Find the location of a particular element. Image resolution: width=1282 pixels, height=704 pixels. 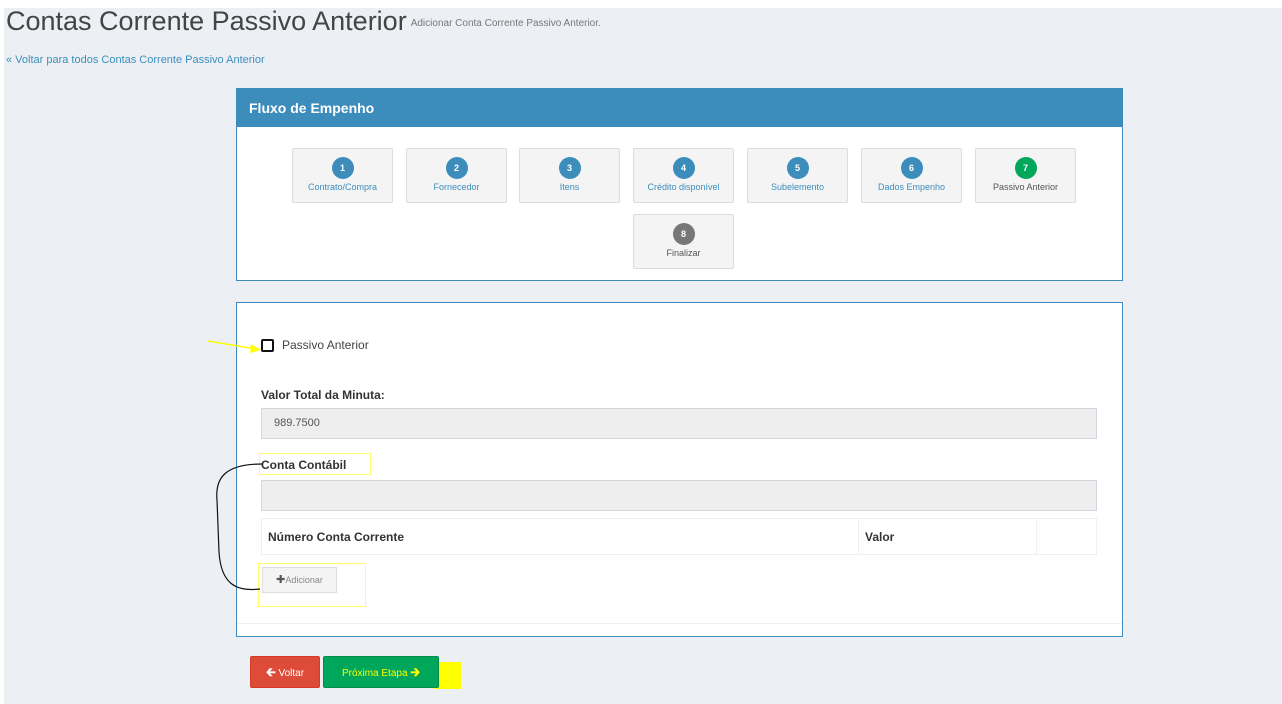

form-box-footer is located at coordinates (679, 629).